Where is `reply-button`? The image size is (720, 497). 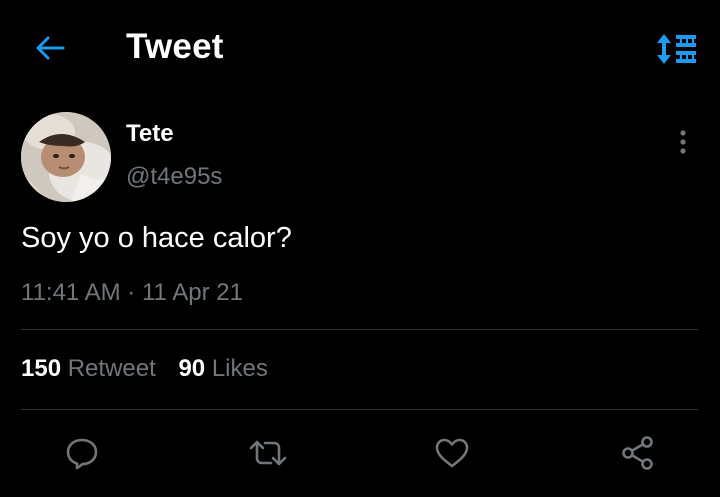
reply-button is located at coordinates (82, 453).